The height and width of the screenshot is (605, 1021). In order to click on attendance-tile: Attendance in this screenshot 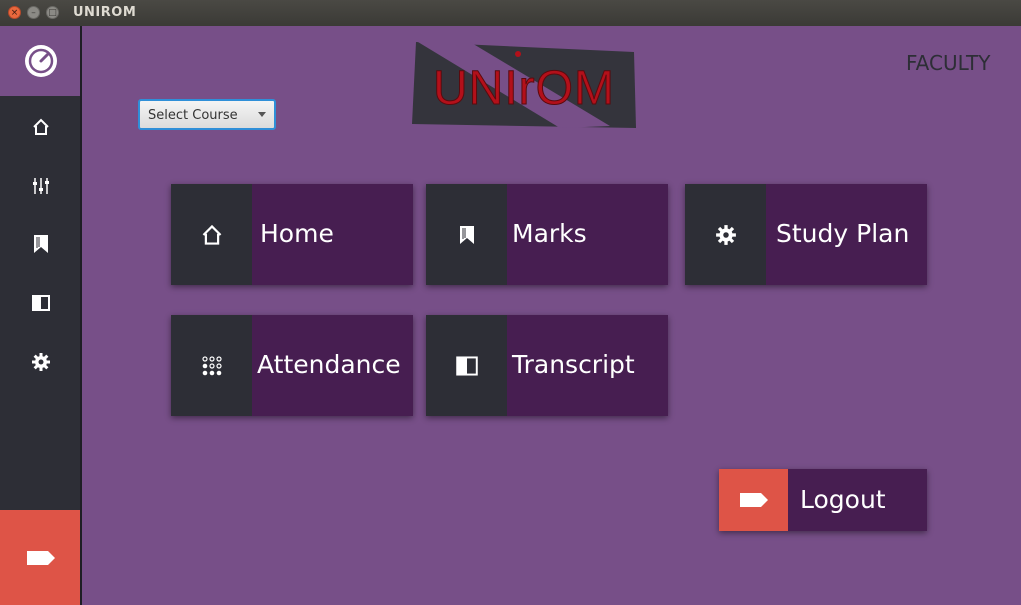, I will do `click(292, 365)`.